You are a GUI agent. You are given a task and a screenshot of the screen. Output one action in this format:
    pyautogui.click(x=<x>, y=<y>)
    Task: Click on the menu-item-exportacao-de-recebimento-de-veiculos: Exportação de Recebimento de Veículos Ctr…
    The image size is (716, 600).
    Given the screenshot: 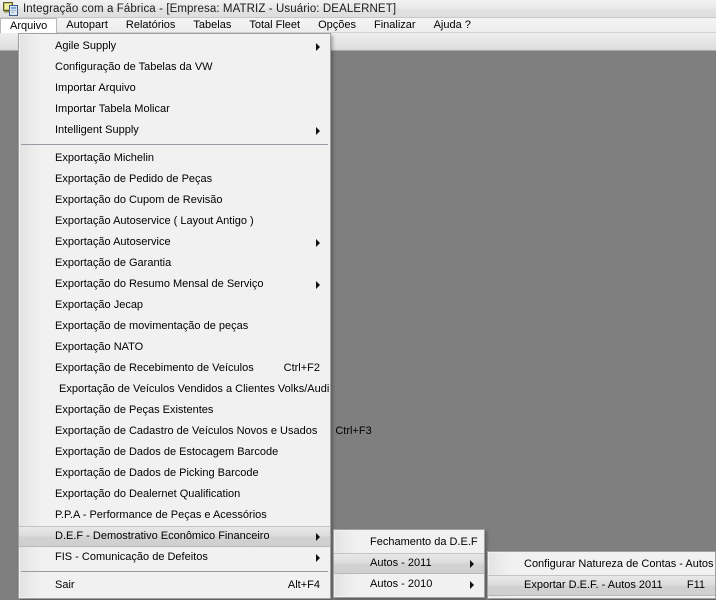 What is the action you would take?
    pyautogui.click(x=174, y=368)
    